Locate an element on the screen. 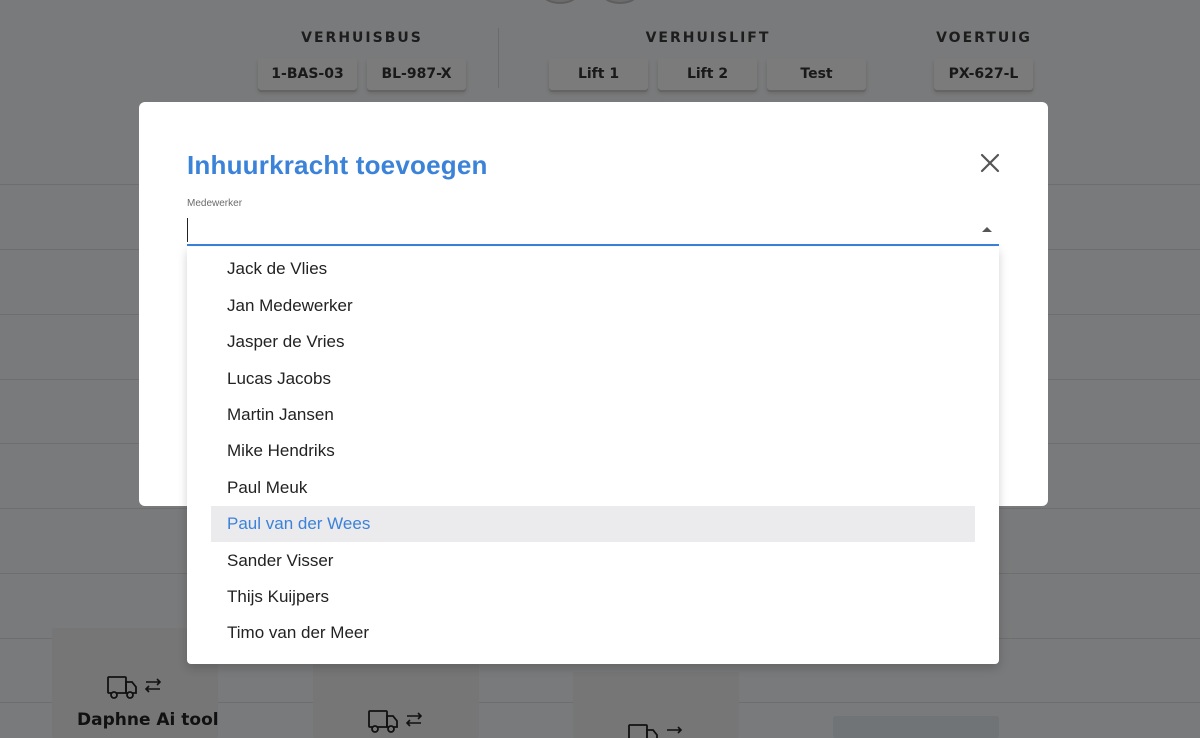  option-item: Jack de Vlies is located at coordinates (593, 269).